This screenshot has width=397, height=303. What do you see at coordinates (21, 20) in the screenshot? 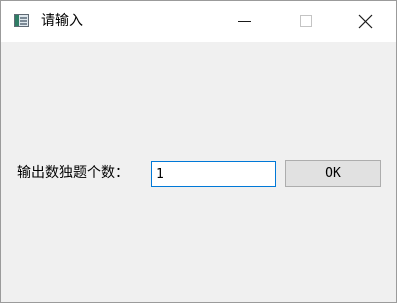
I see `app-window-icon` at bounding box center [21, 20].